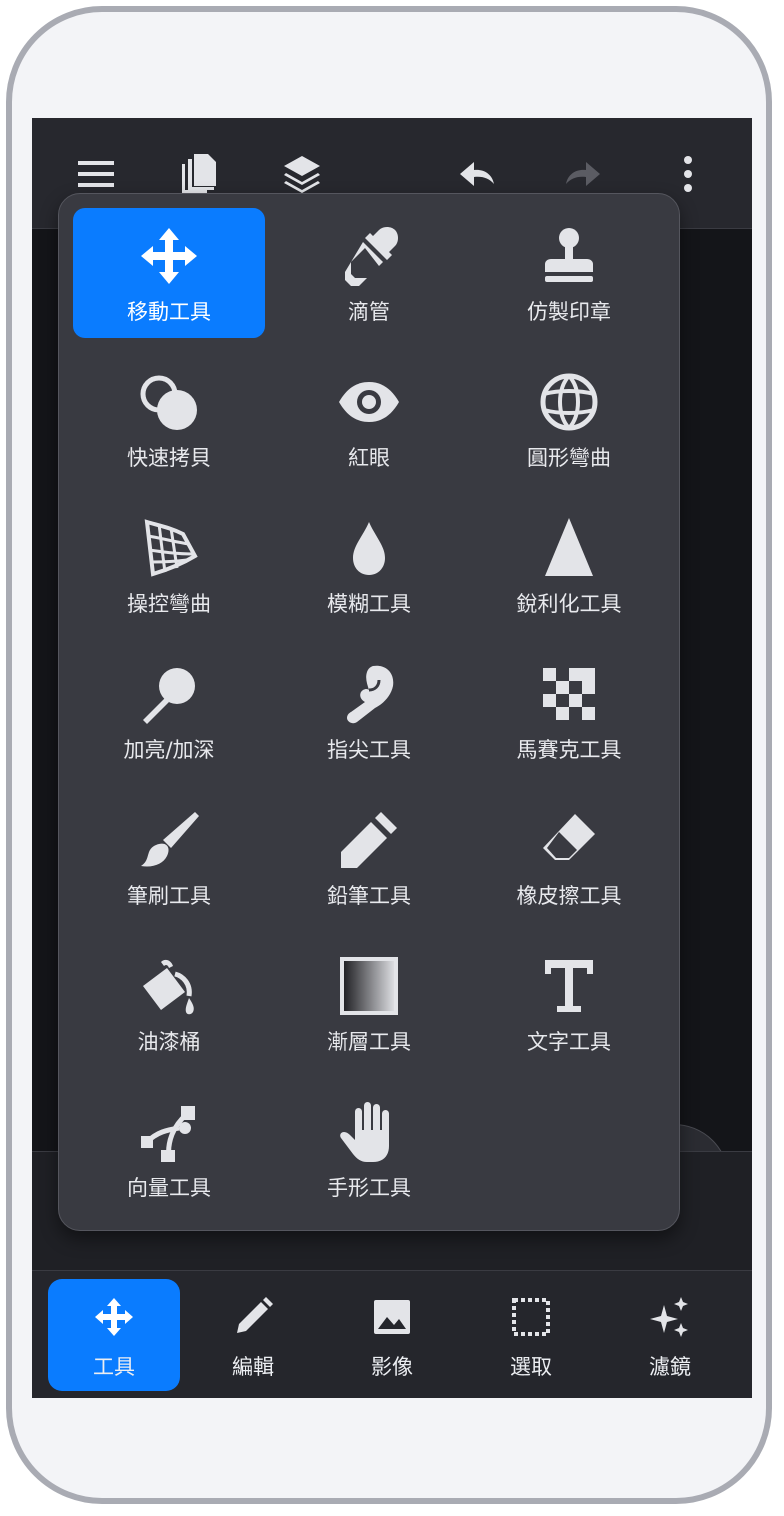  Describe the element at coordinates (569, 694) in the screenshot. I see `checkerboard-icon` at that location.